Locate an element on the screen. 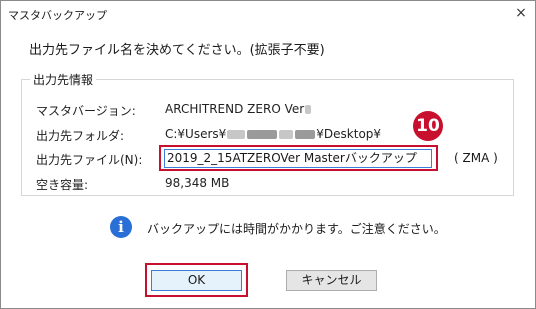 Image resolution: width=536 pixels, height=309 pixels. master-version-text: ARCHITREND ZERO Ver is located at coordinates (235, 109).